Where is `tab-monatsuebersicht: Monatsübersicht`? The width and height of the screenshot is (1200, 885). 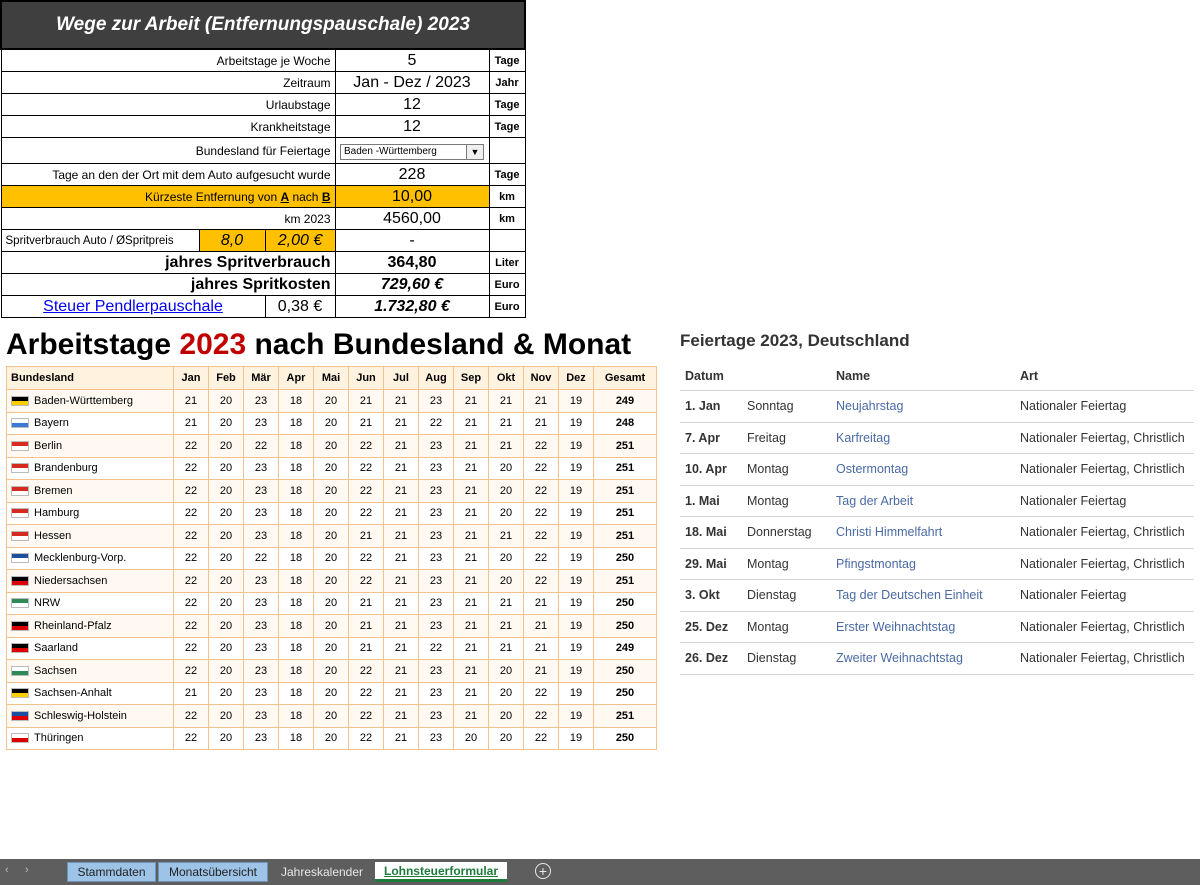
tab-monatsuebersicht: Monatsübersicht is located at coordinates (213, 872).